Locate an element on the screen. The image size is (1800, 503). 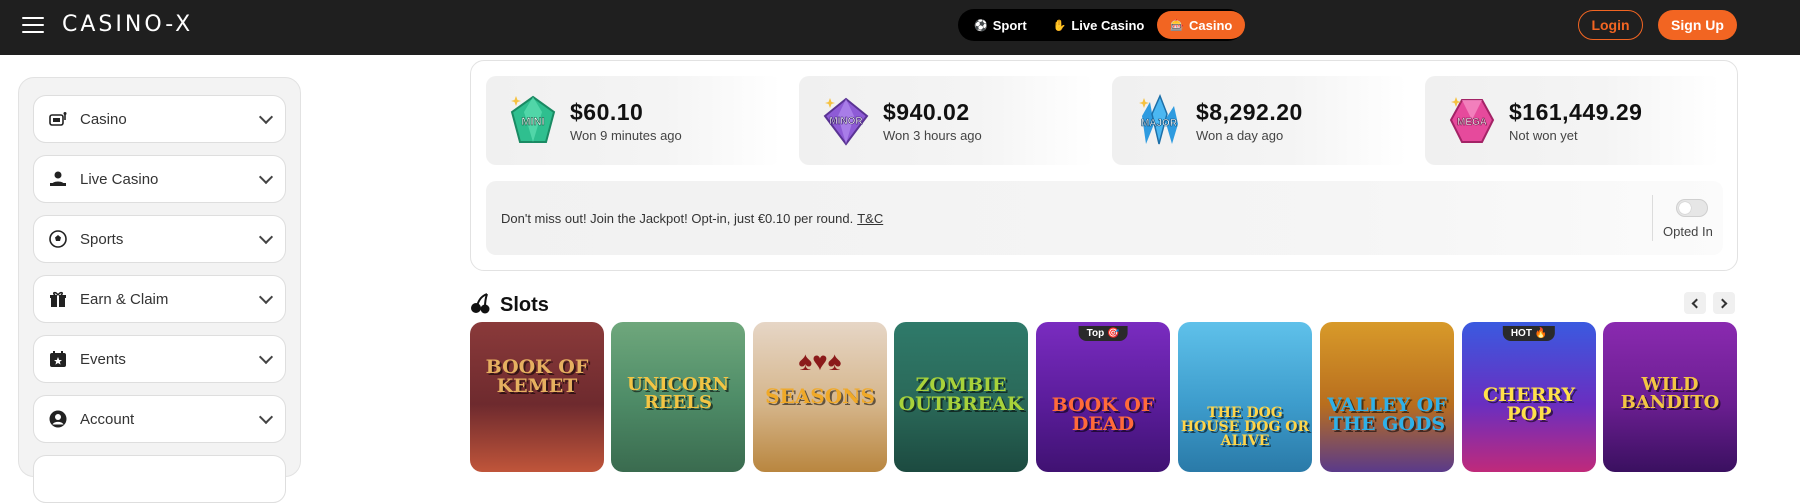
game-title: ZOMBIE OUTBREAK is located at coordinates (961, 394).